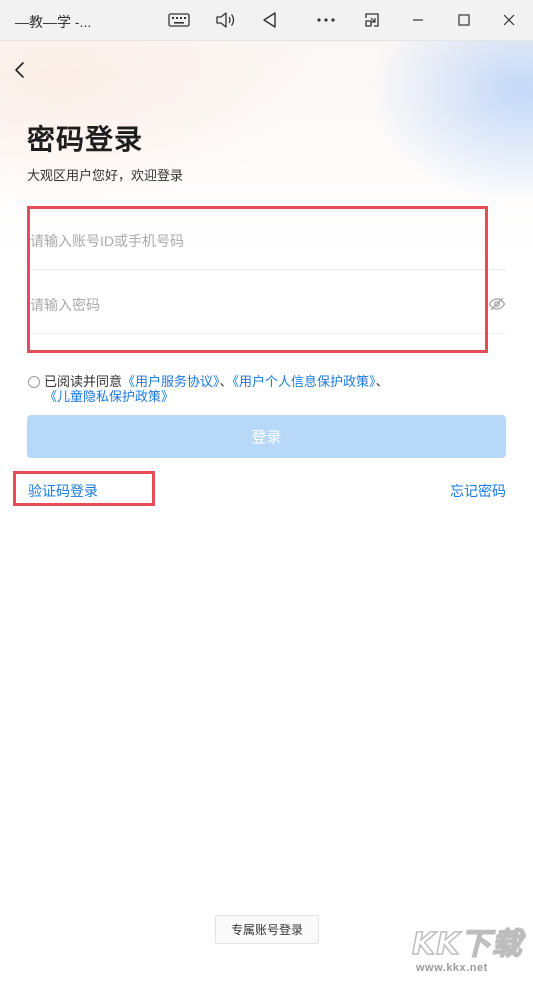 The image size is (533, 988). I want to click on login-button: 登录, so click(266, 436).